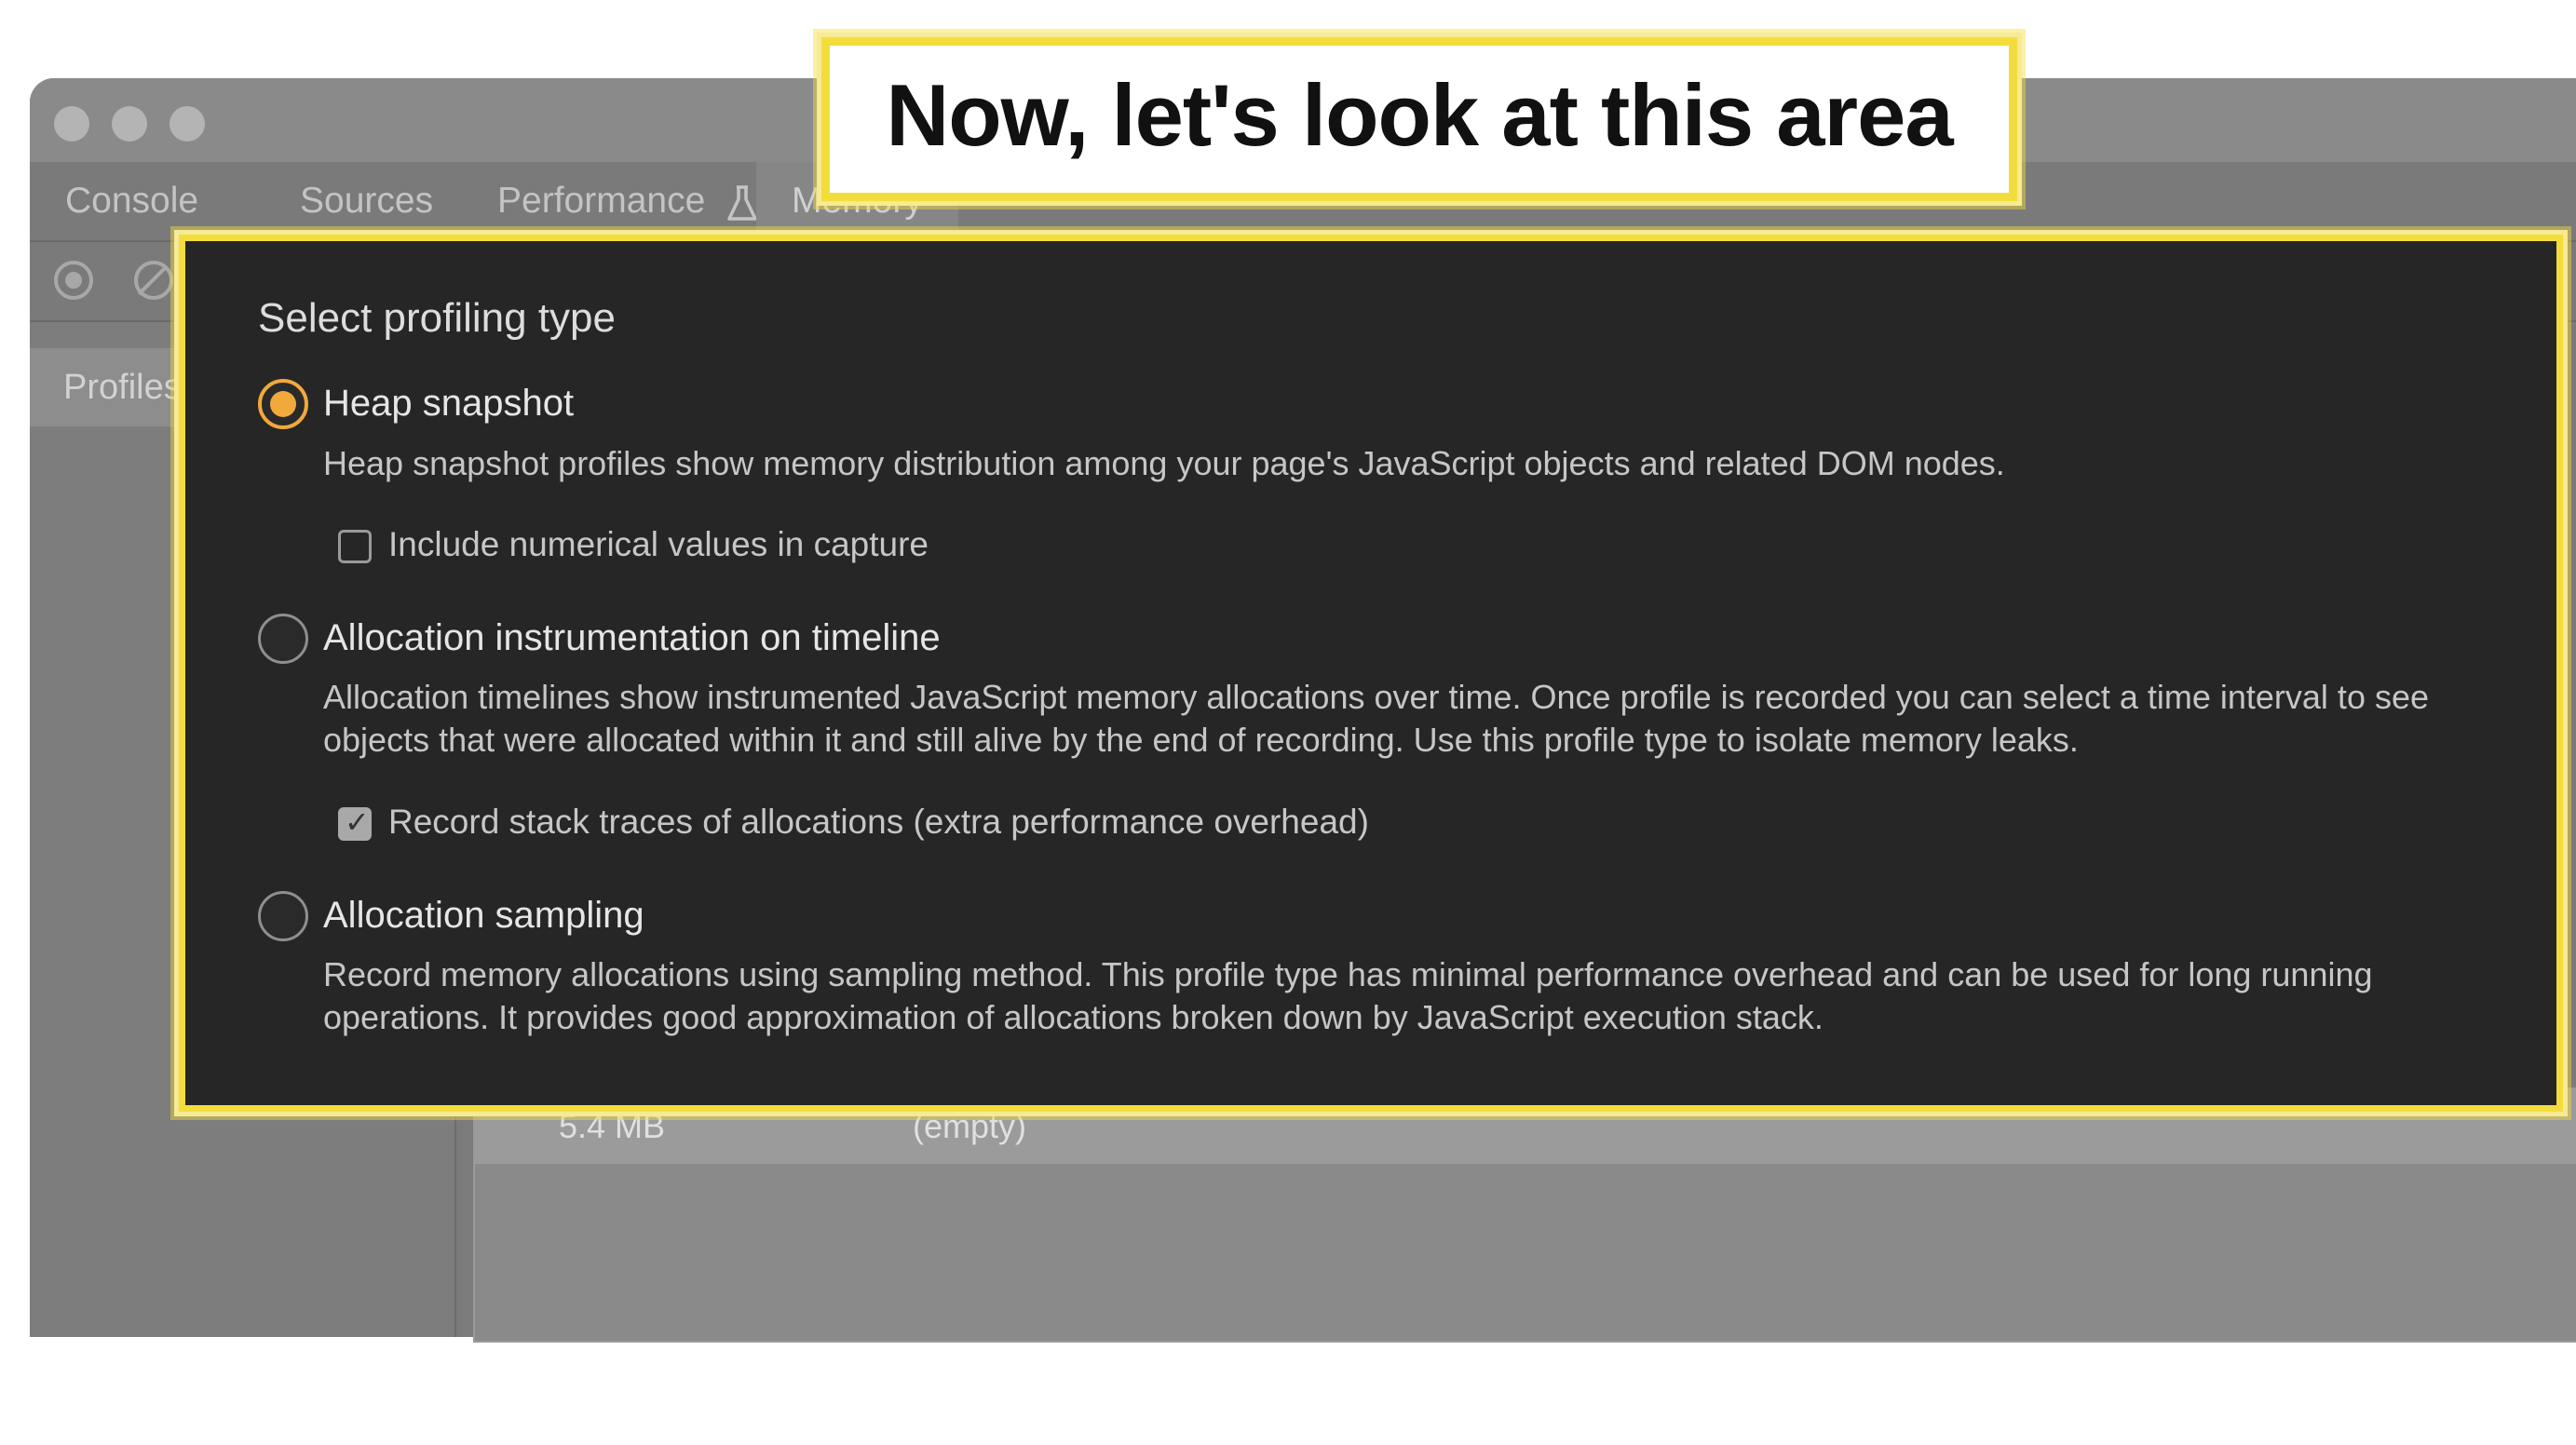  What do you see at coordinates (73, 280) in the screenshot?
I see `record-icon` at bounding box center [73, 280].